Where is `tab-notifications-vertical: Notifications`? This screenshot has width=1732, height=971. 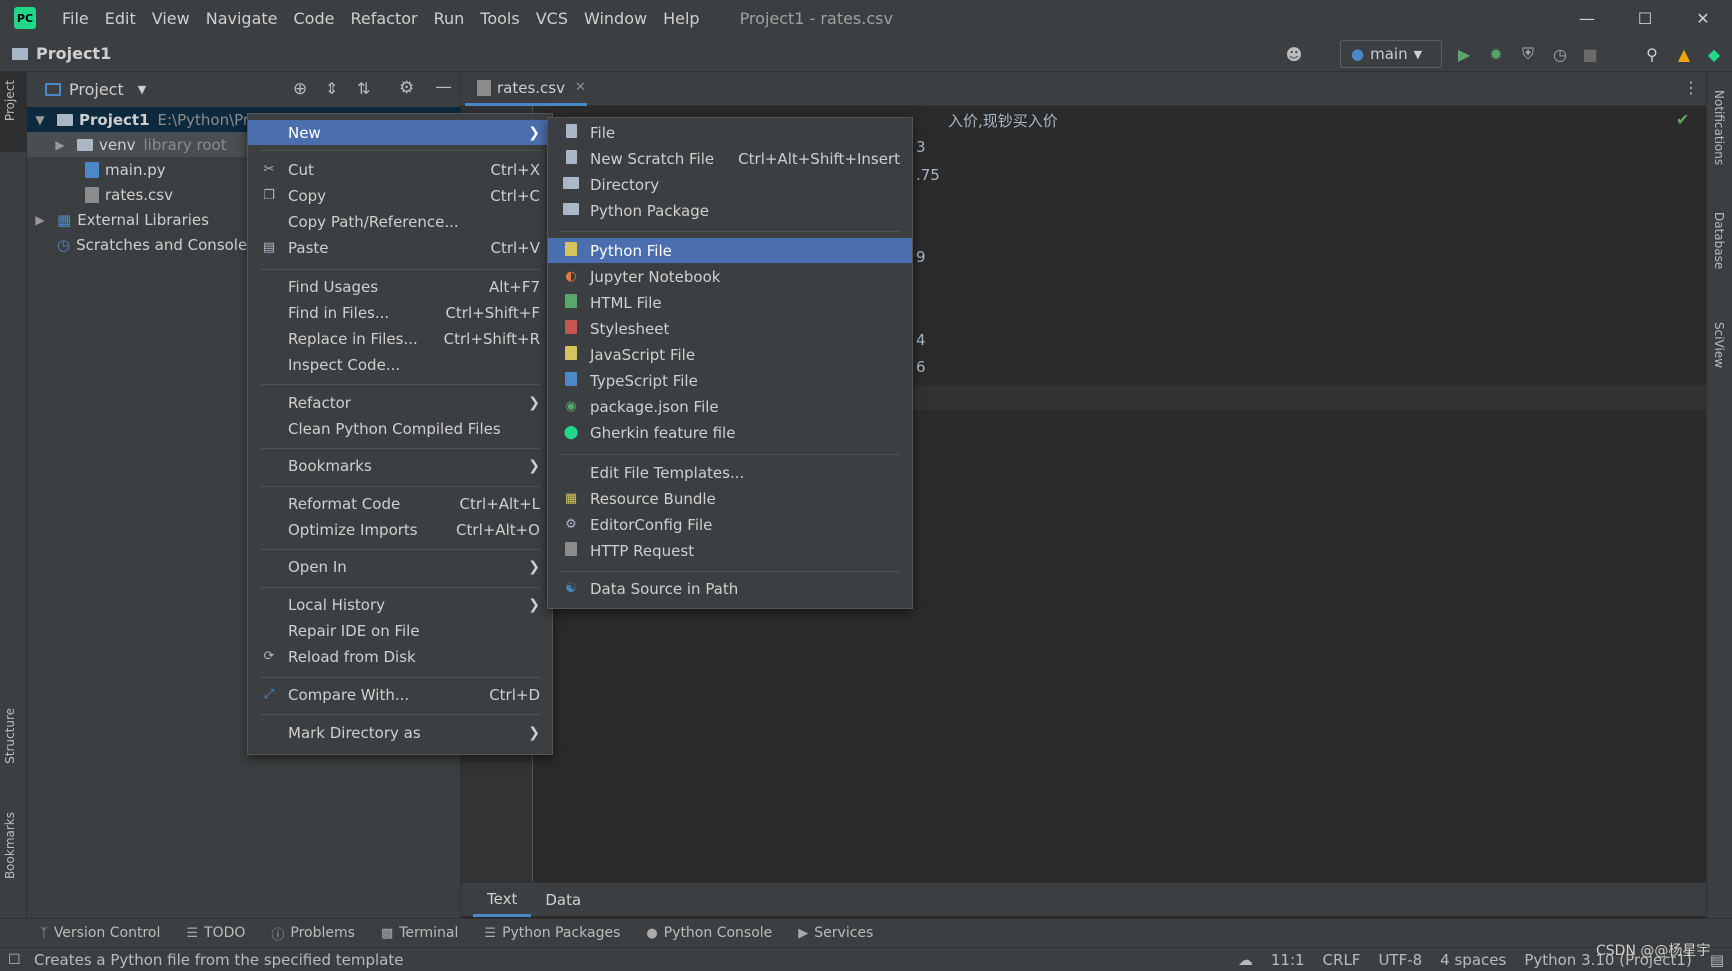 tab-notifications-vertical: Notifications is located at coordinates (1719, 127).